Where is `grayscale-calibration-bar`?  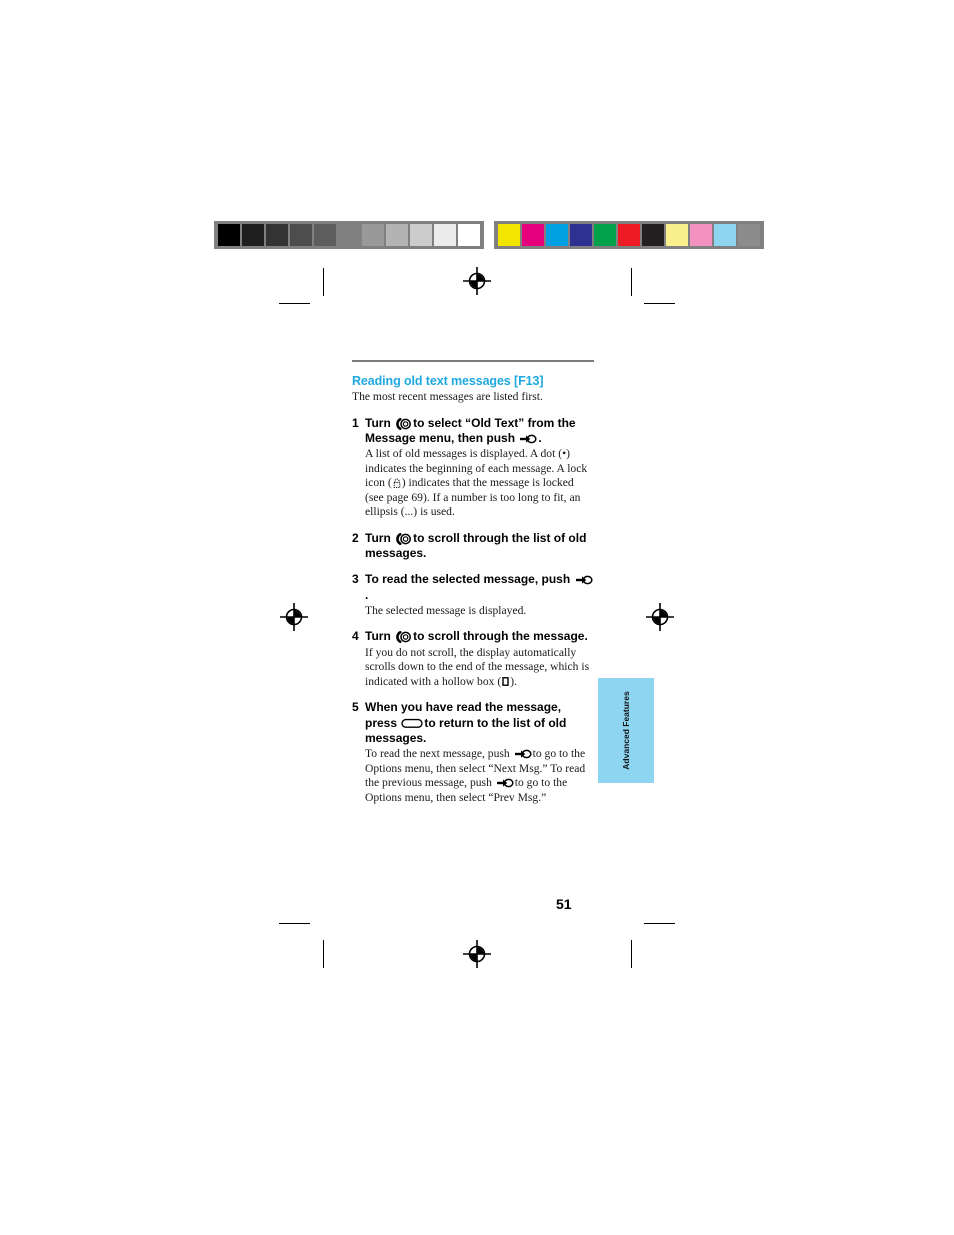
grayscale-calibration-bar is located at coordinates (349, 235).